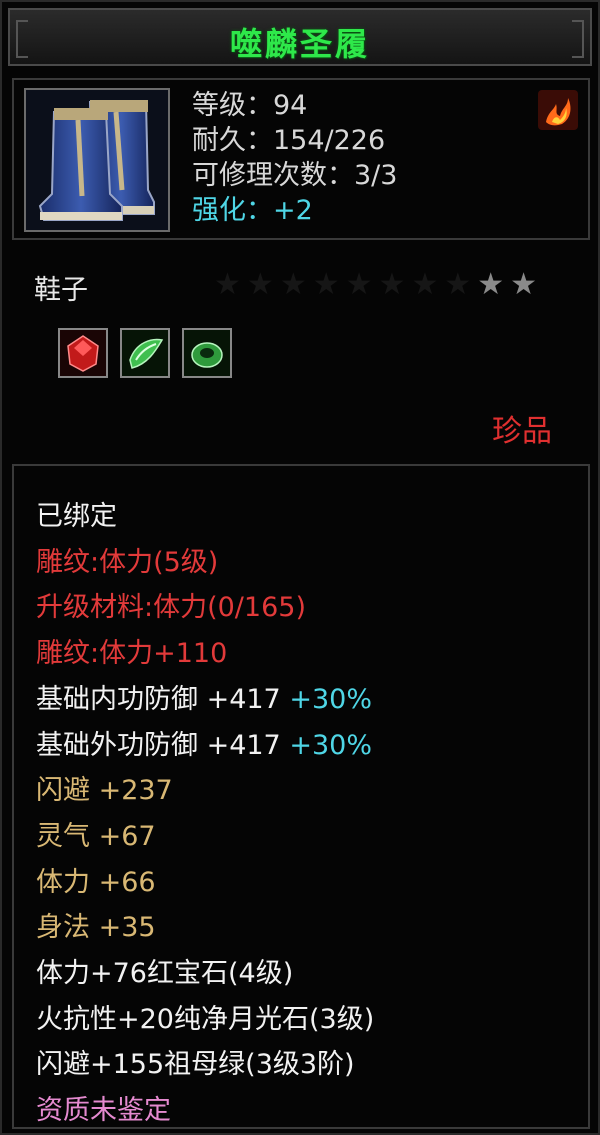 The height and width of the screenshot is (1135, 600). What do you see at coordinates (76, 516) in the screenshot?
I see `bound-status: 已绑定` at bounding box center [76, 516].